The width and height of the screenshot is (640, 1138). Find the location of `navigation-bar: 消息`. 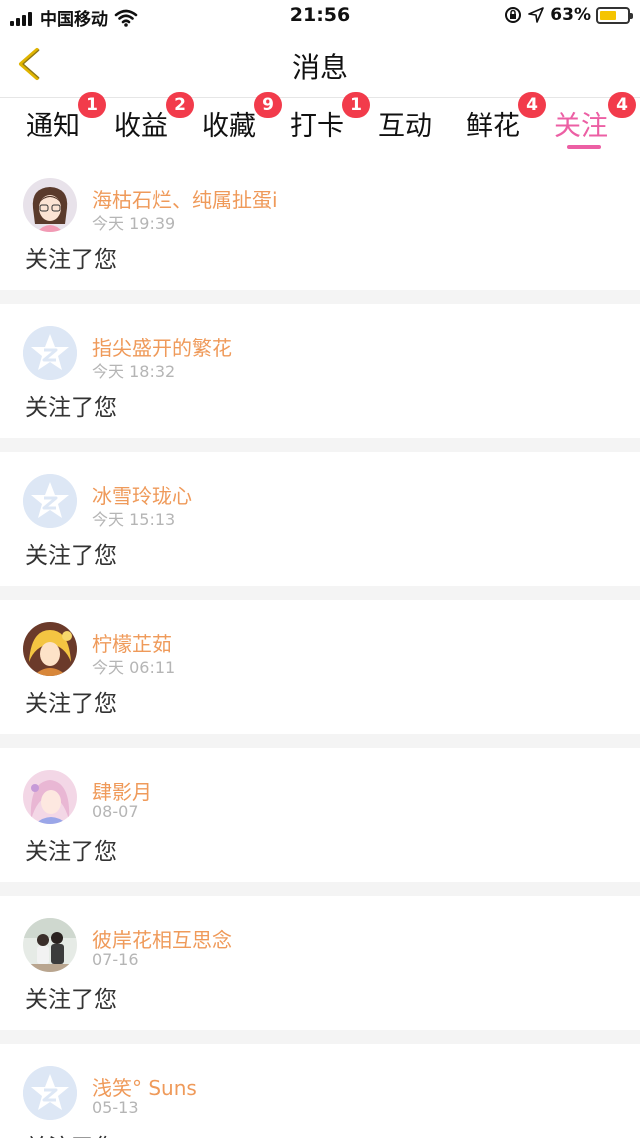

navigation-bar: 消息 is located at coordinates (320, 65).